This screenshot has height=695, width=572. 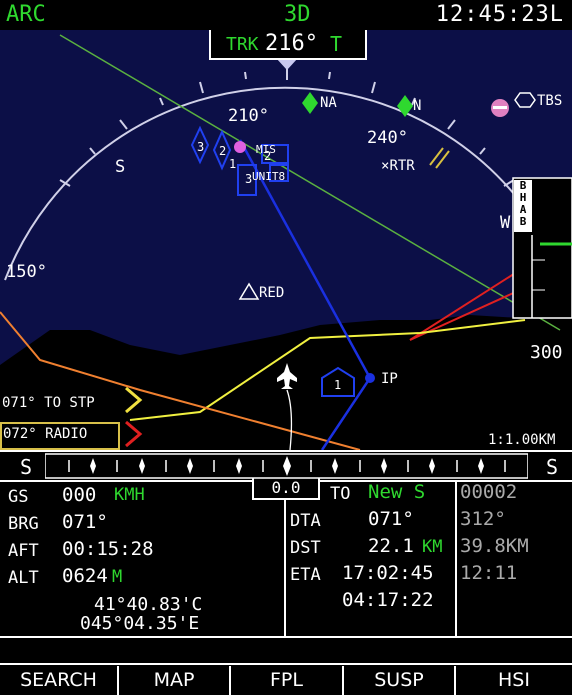 I want to click on hsi-softkey: HSI, so click(x=514, y=680).